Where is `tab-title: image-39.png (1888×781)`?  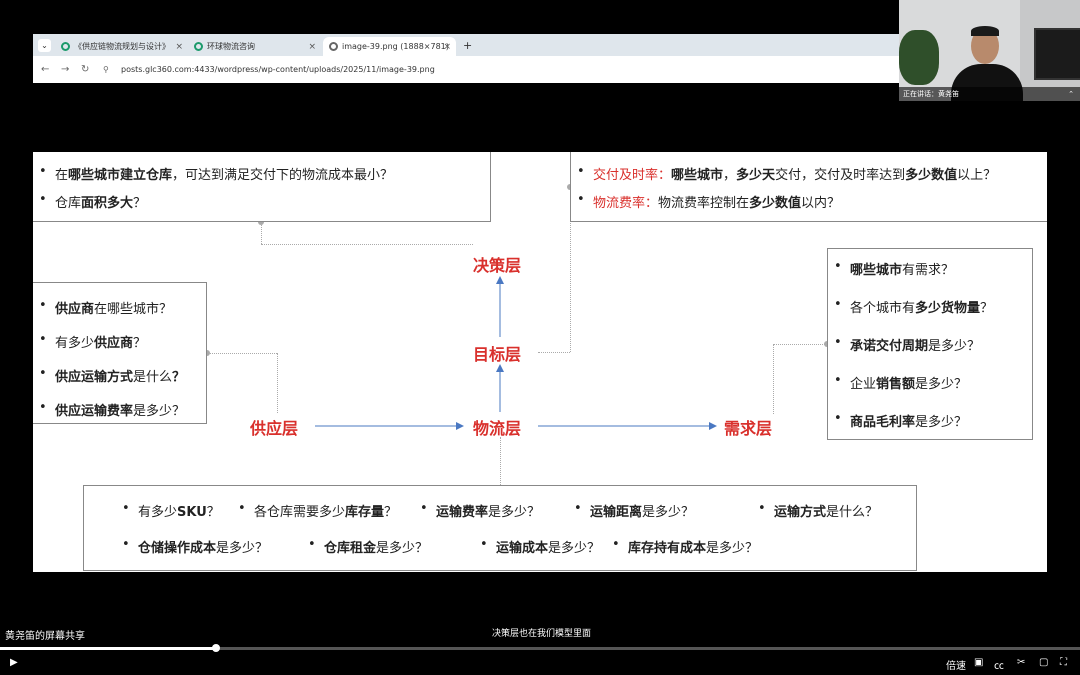
tab-title: image-39.png (1888×781) is located at coordinates (395, 46).